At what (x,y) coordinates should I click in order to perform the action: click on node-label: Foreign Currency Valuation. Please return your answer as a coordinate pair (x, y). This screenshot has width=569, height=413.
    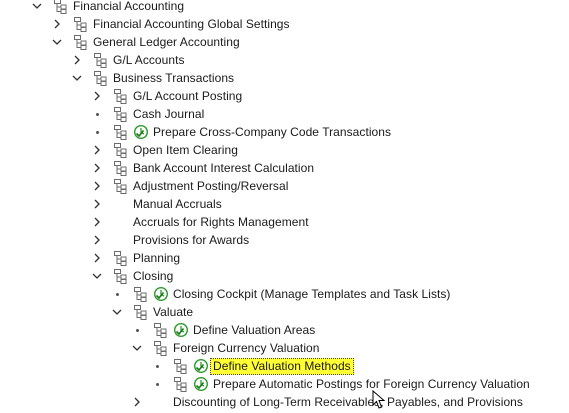
    Looking at the image, I should click on (246, 348).